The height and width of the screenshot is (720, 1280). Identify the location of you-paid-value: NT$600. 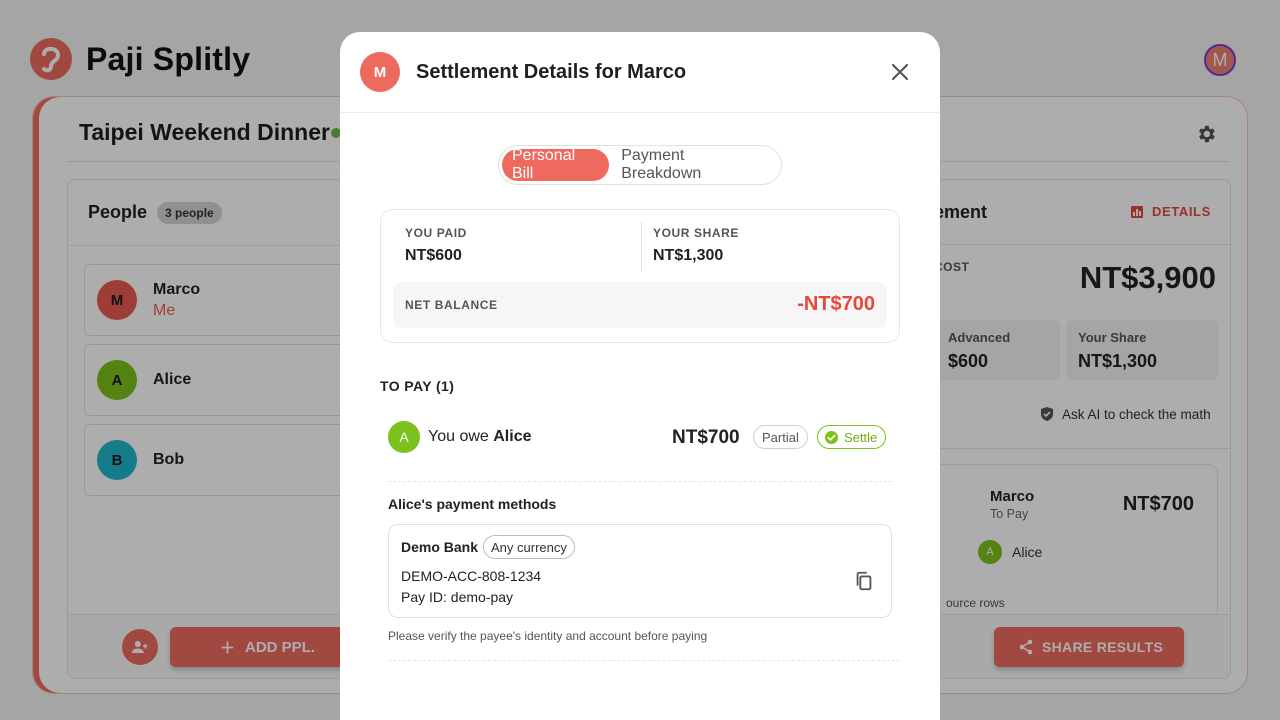
(433, 255).